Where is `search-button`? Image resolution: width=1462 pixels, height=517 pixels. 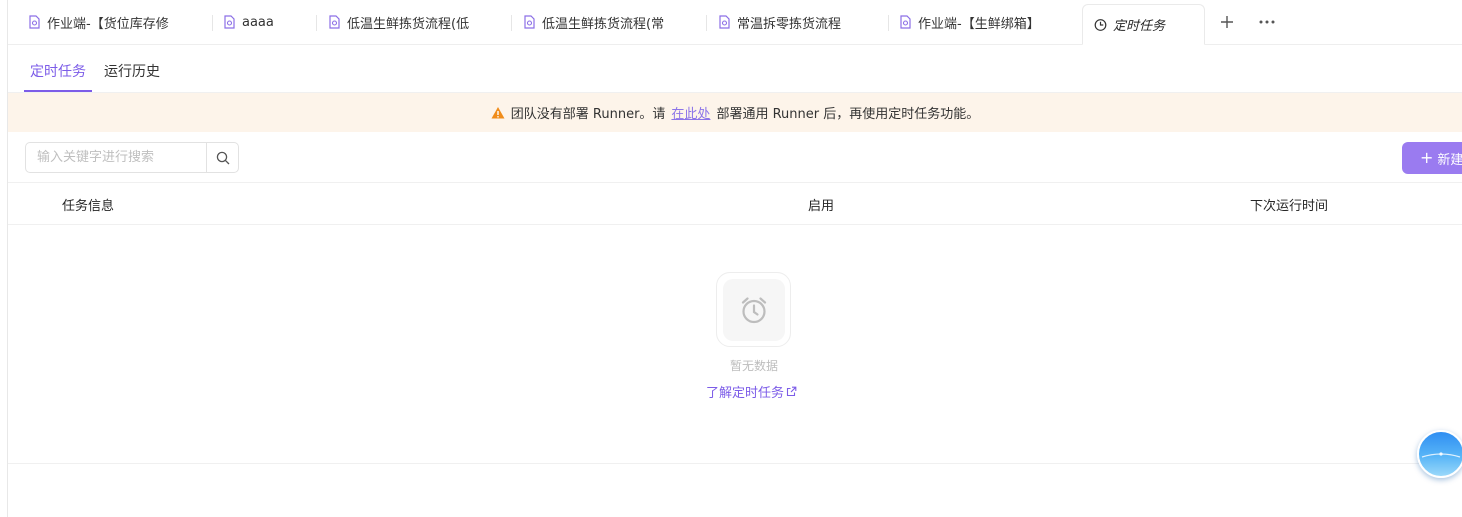
search-button is located at coordinates (222, 157).